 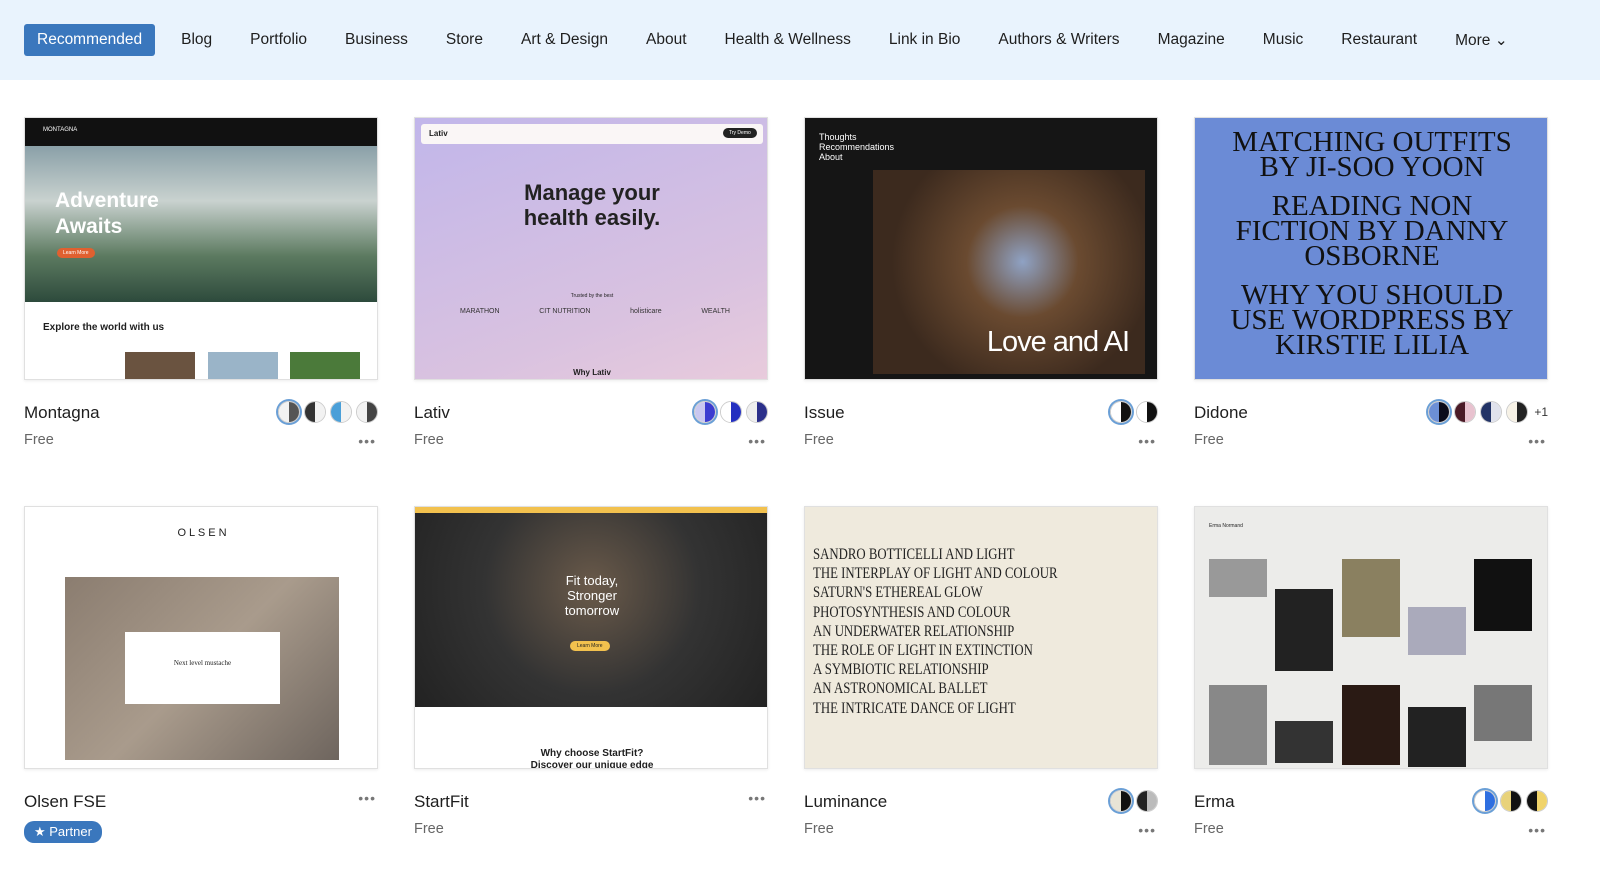 What do you see at coordinates (1221, 413) in the screenshot?
I see `theme-name: Didone` at bounding box center [1221, 413].